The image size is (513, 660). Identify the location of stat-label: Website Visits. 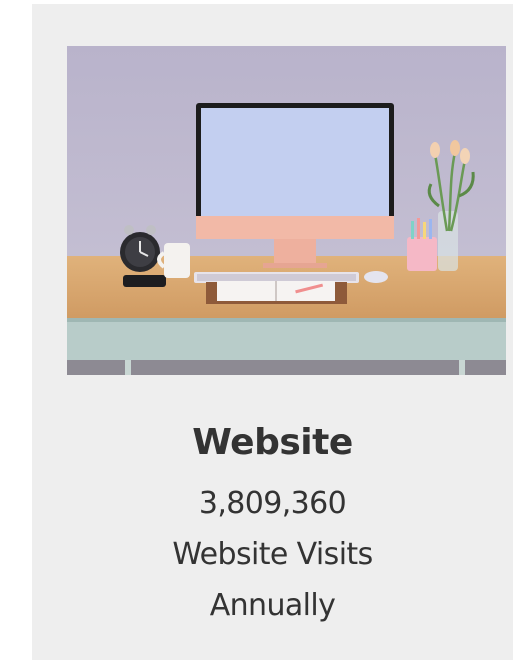
(272, 554).